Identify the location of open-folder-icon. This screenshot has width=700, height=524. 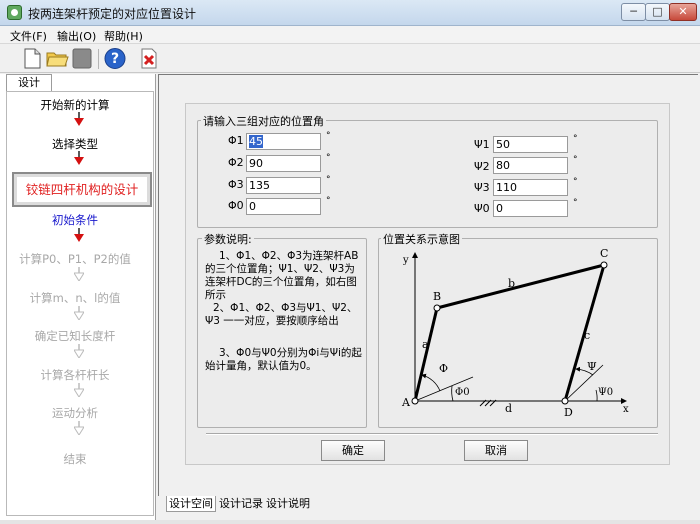
(57, 58).